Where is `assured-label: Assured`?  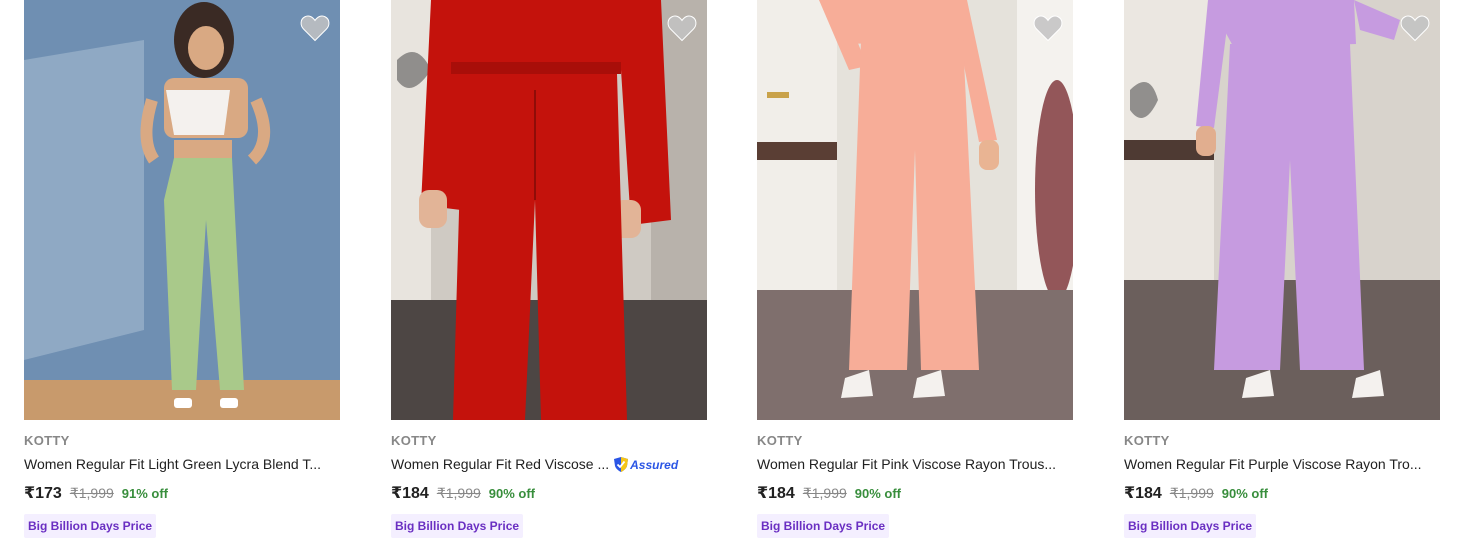
assured-label: Assured is located at coordinates (654, 464).